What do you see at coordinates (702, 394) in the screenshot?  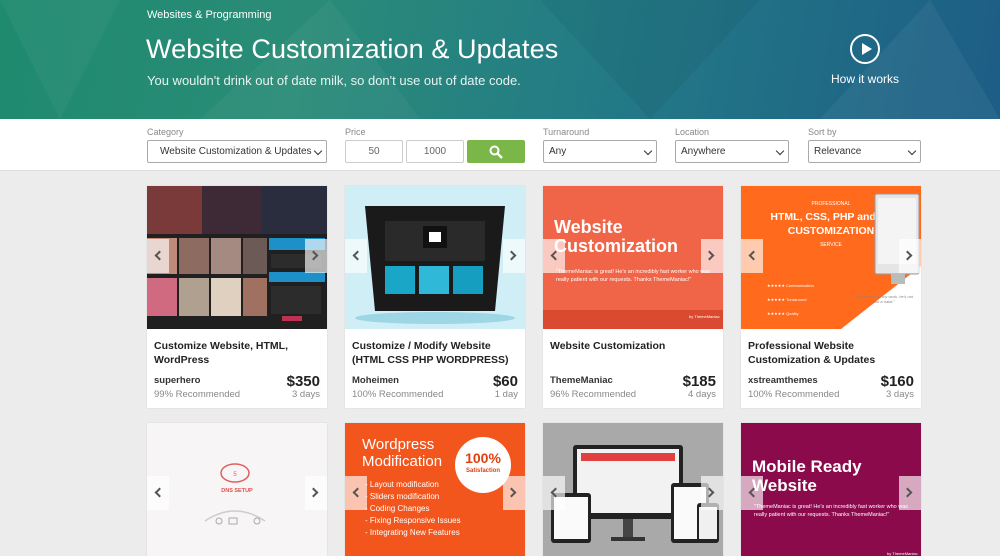 I see `delivery-days: 4 days` at bounding box center [702, 394].